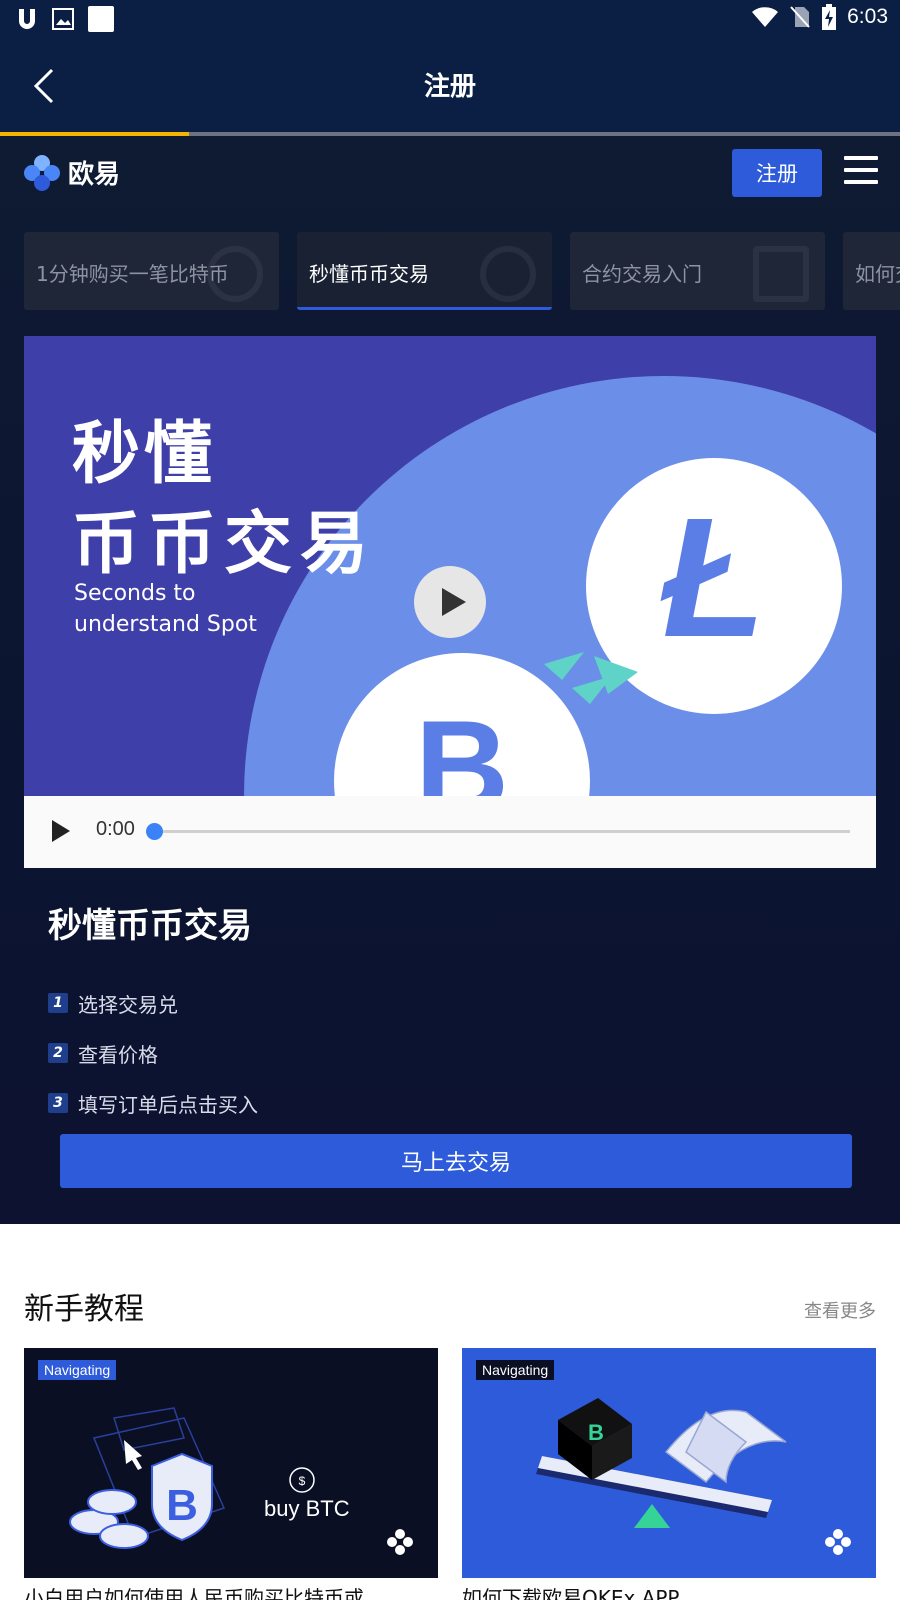 This screenshot has height=1600, width=900. I want to click on tab-label: 秒懂币币交易, so click(369, 274).